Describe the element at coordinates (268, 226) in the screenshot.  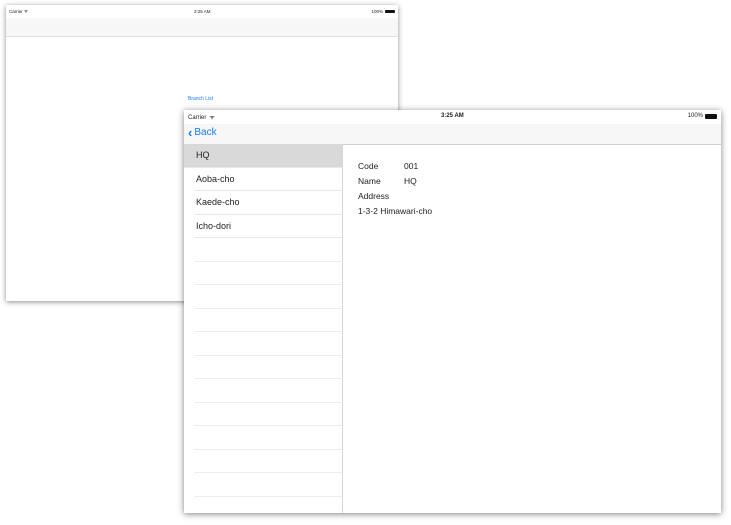
I see `list-item-icho-dori: Icho-dori` at that location.